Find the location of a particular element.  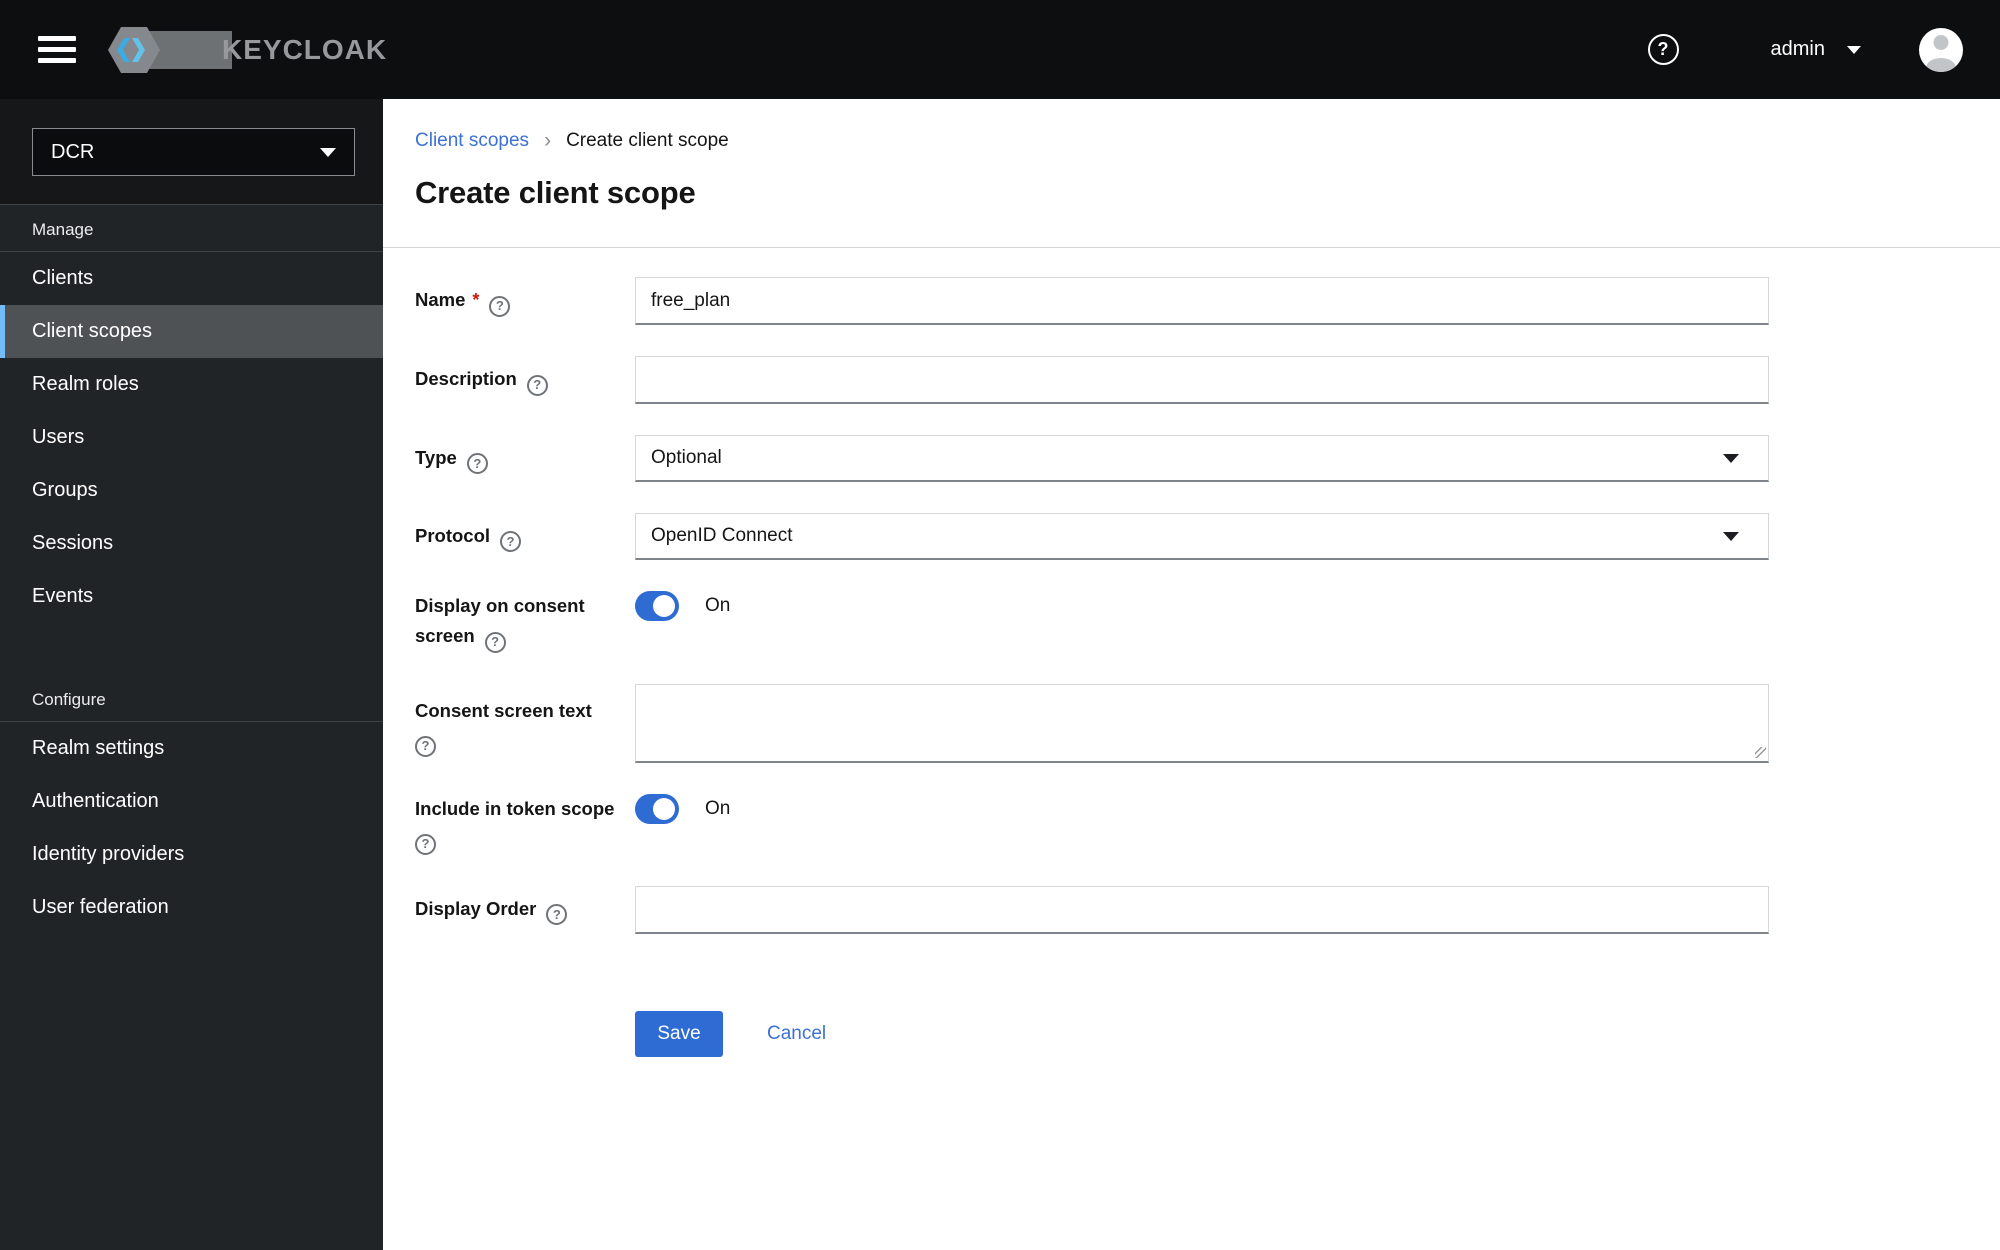

form-row-display-order: Display Order? is located at coordinates (1207, 909).